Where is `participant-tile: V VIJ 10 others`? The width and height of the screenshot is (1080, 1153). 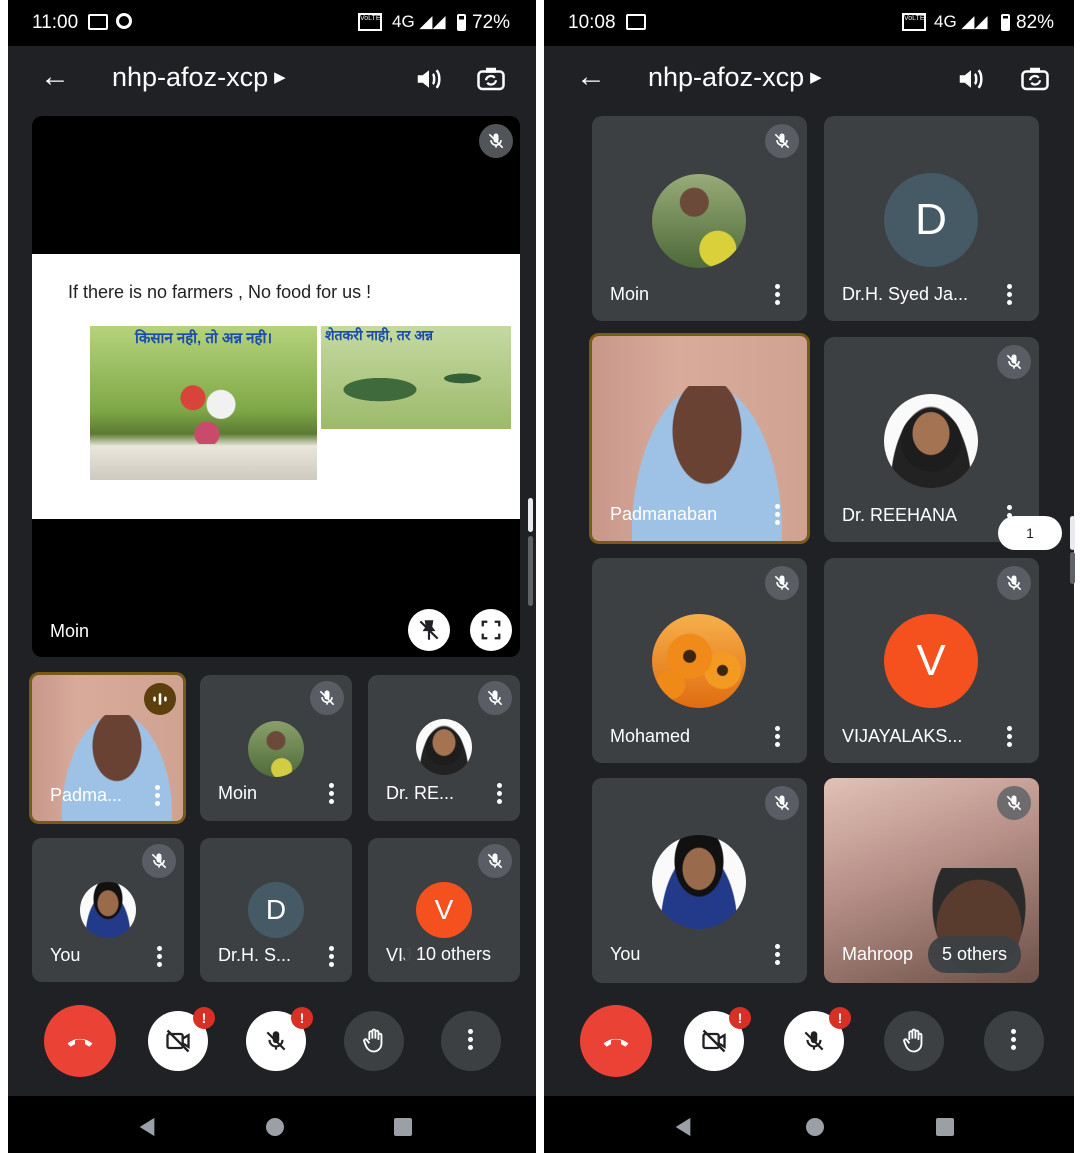
participant-tile: V VIJ 10 others is located at coordinates (444, 910).